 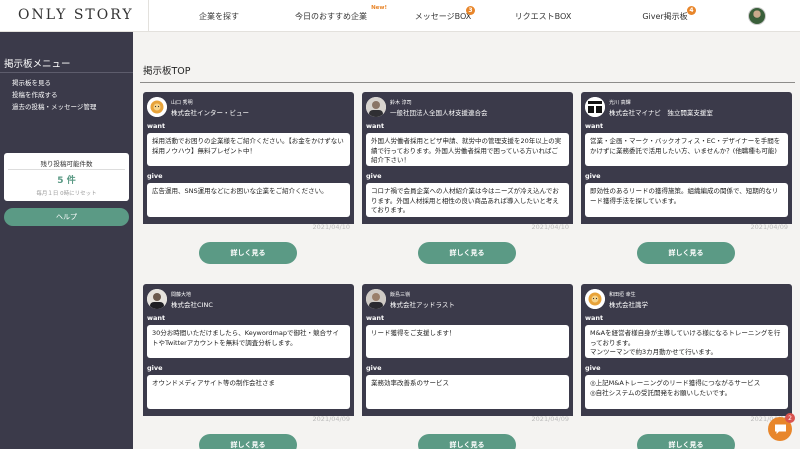 I want to click on giver-count-badge: 4, so click(x=691, y=10).